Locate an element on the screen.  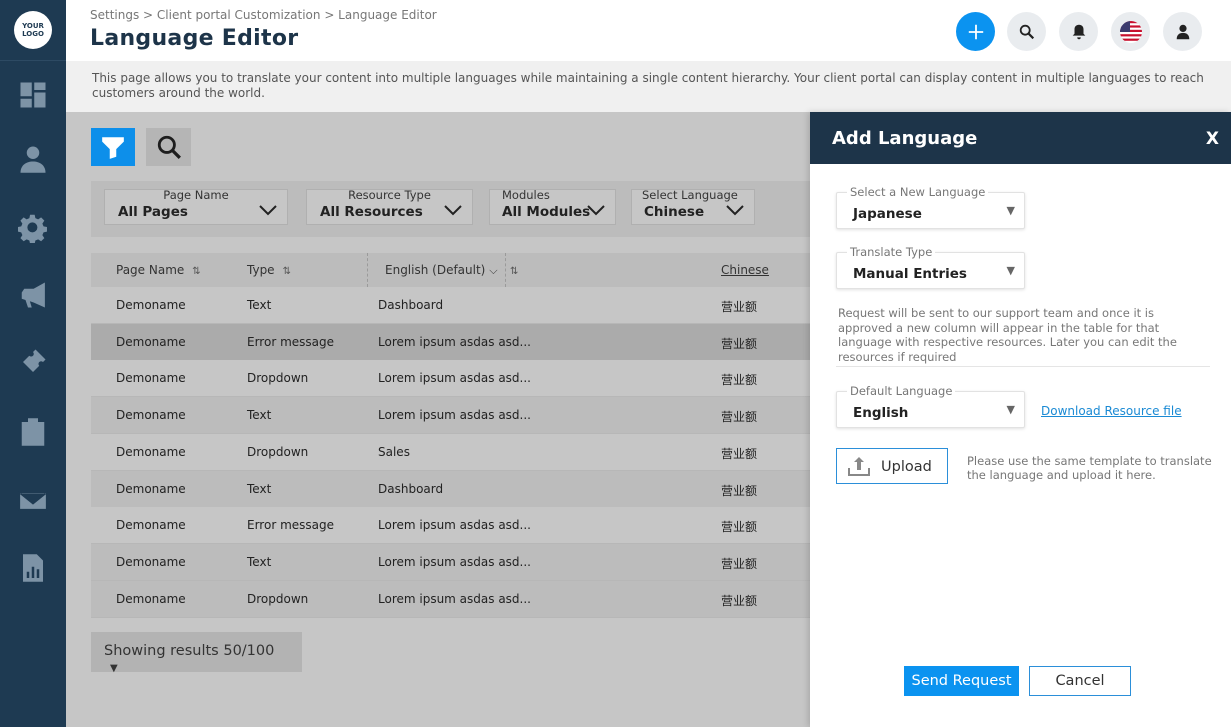
column-header-page-name: Page Name ⇅ is located at coordinates (158, 270).